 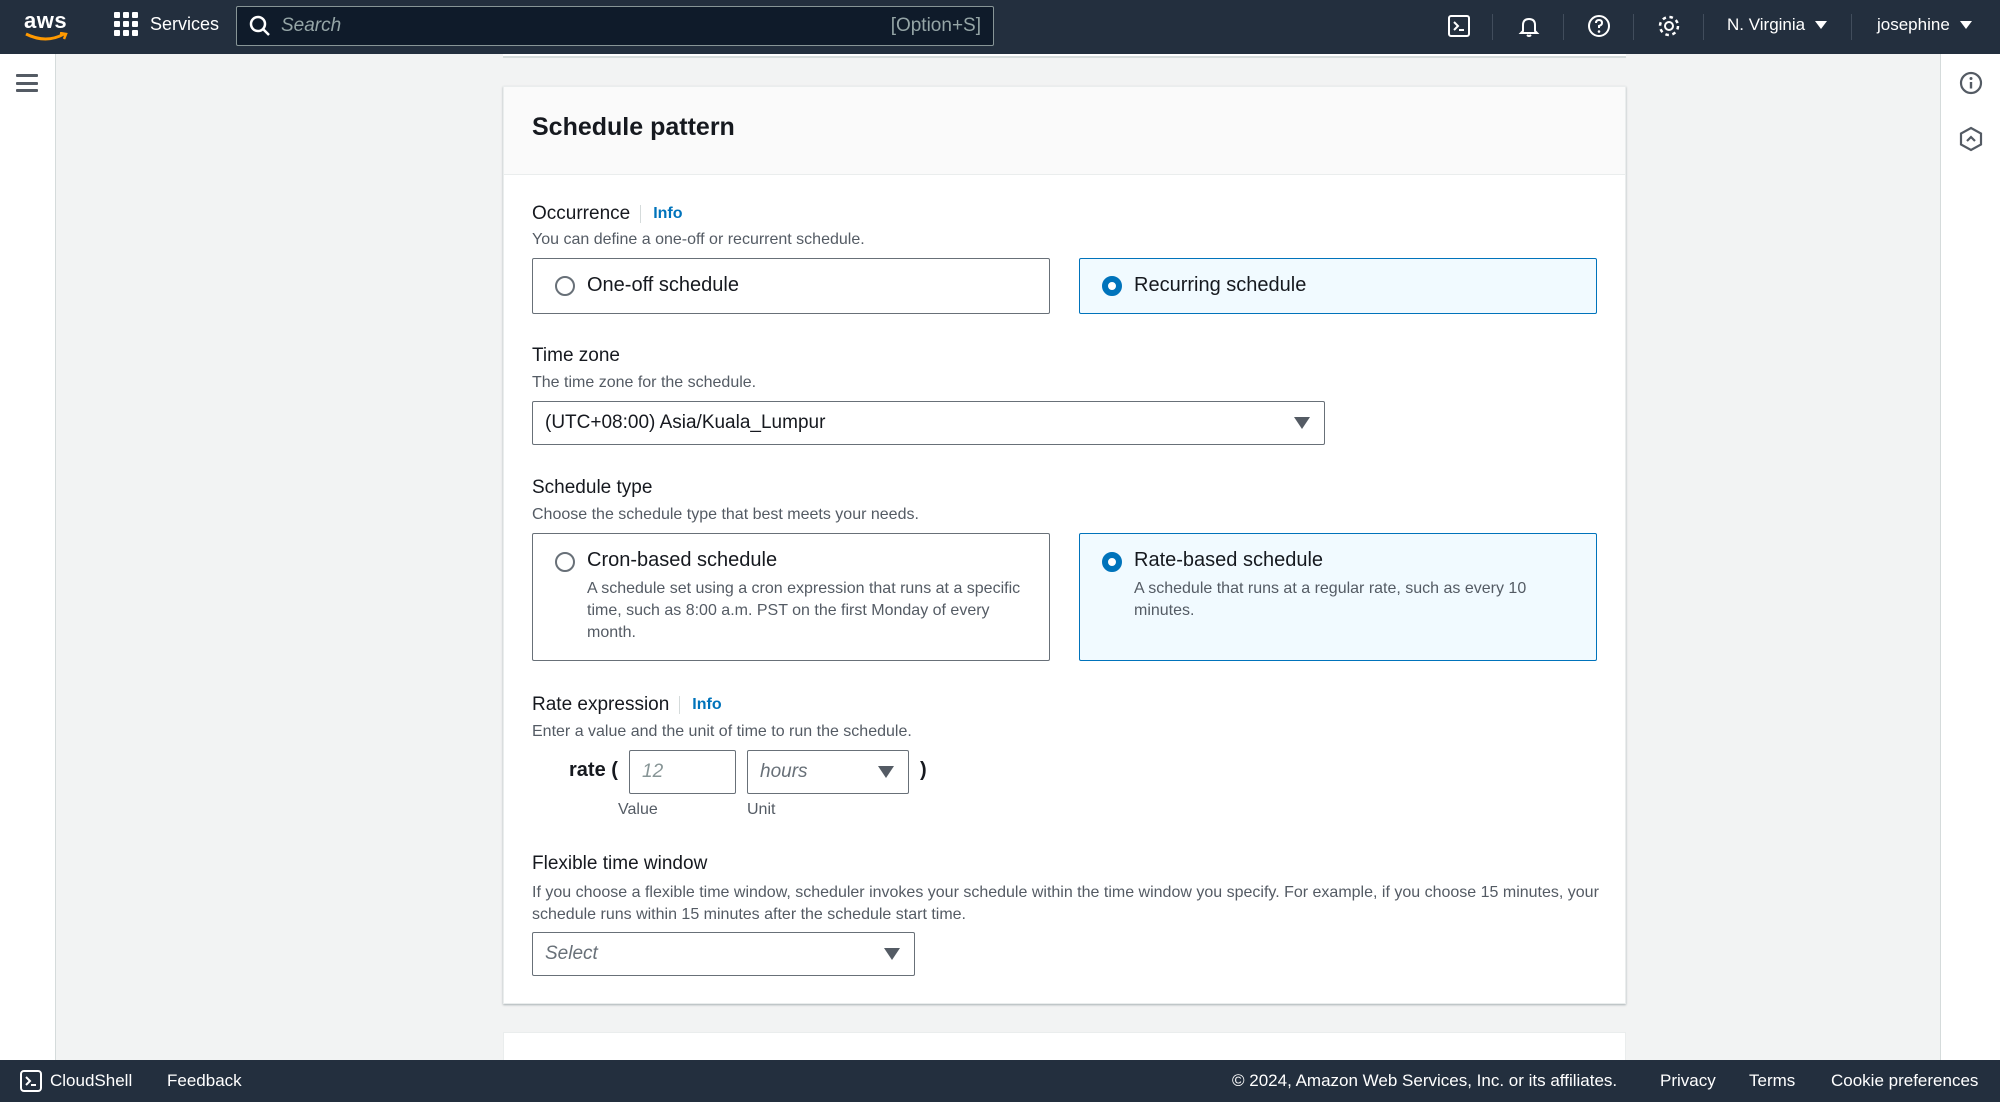 I want to click on rate-expression-label: Rate expression, so click(x=601, y=704).